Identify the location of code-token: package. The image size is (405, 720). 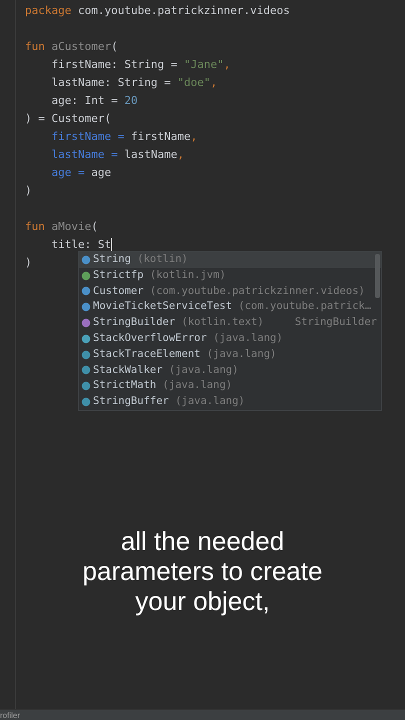
(48, 10).